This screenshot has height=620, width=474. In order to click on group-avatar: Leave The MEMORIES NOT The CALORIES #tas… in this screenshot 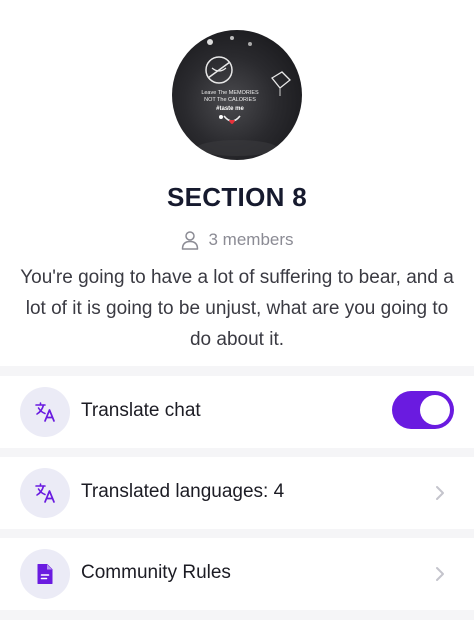, I will do `click(237, 95)`.